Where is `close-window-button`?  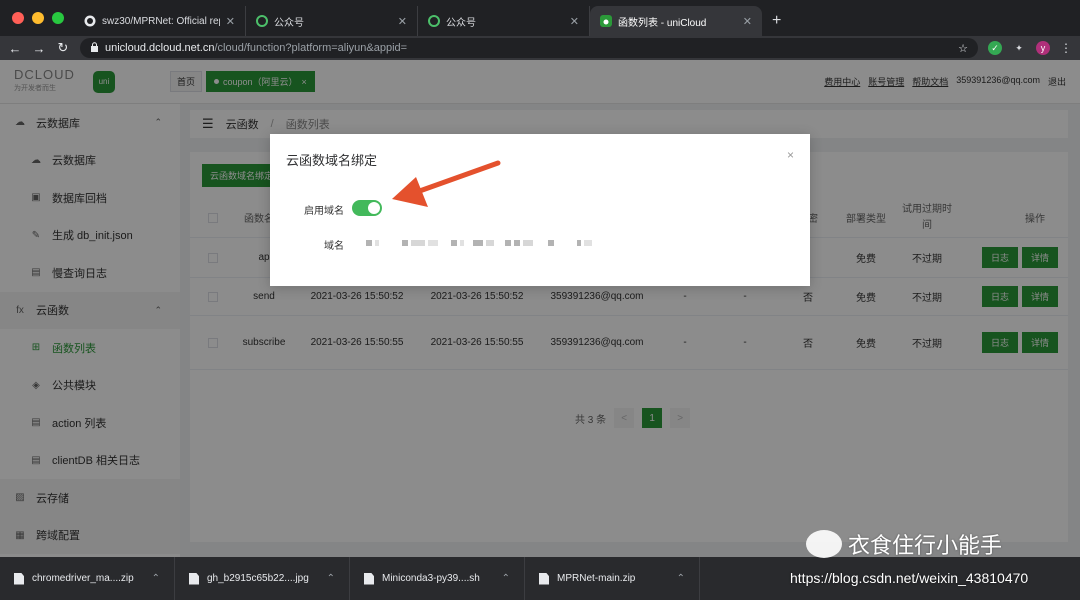 close-window-button is located at coordinates (18, 18).